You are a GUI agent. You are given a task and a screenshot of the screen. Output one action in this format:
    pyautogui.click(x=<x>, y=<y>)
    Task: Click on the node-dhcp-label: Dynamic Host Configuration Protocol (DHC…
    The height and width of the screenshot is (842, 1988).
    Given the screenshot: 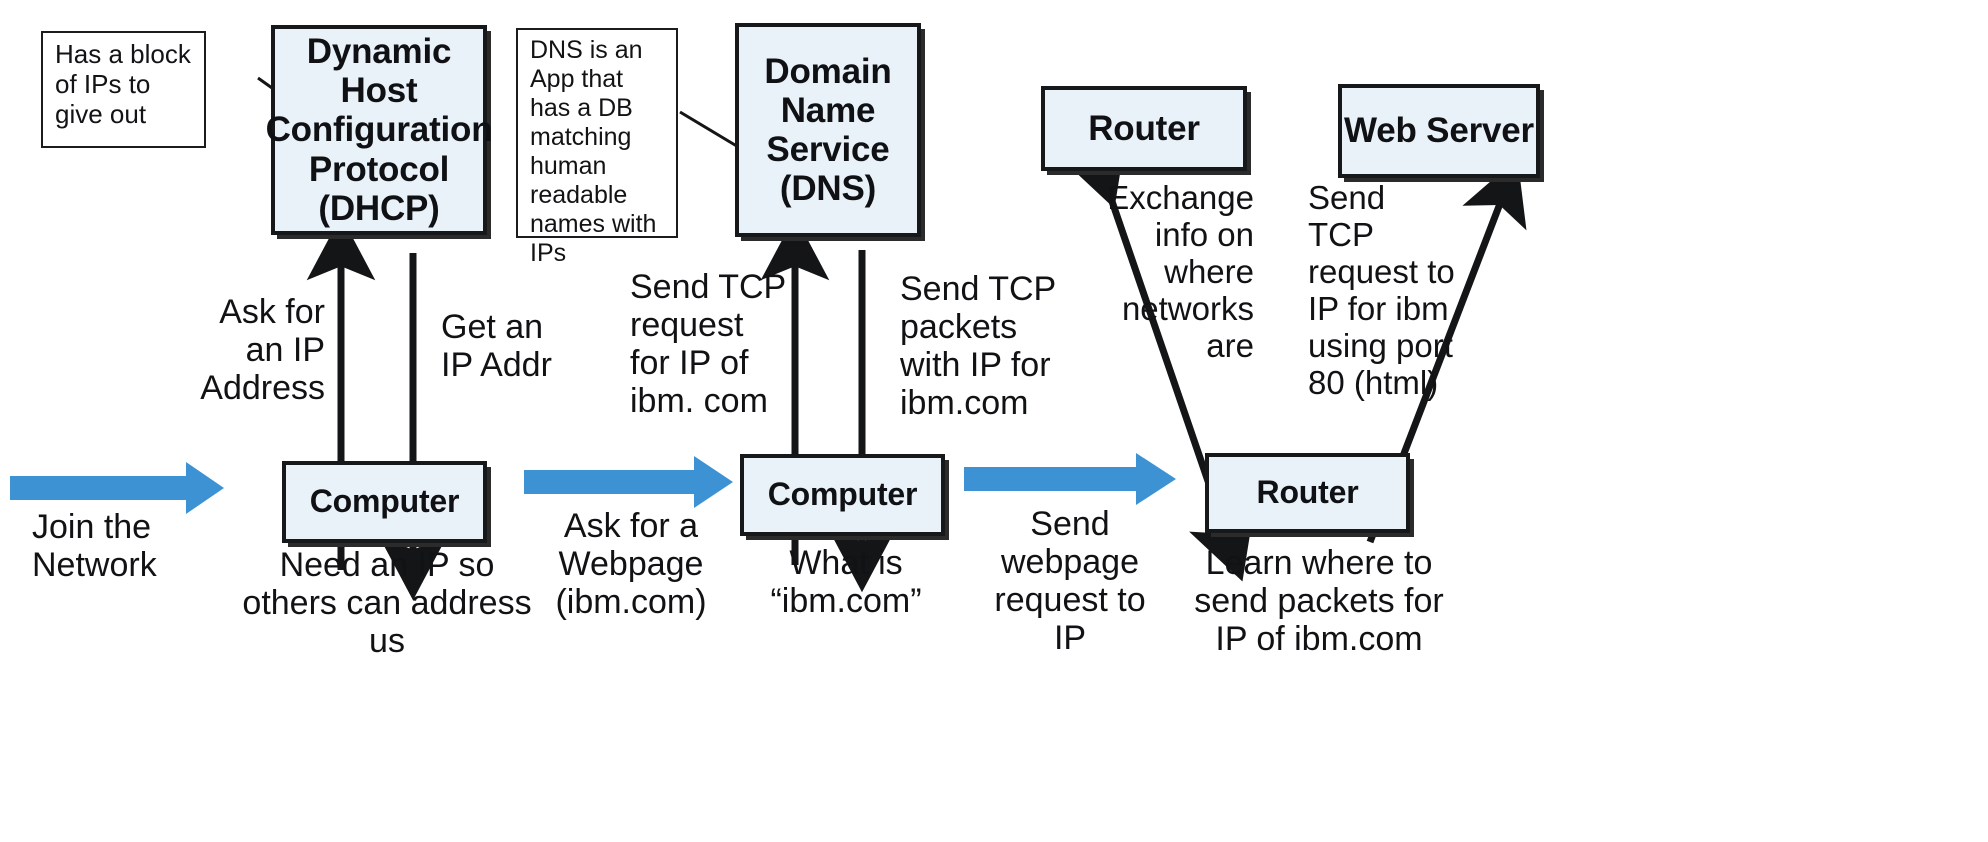 What is the action you would take?
    pyautogui.click(x=379, y=130)
    